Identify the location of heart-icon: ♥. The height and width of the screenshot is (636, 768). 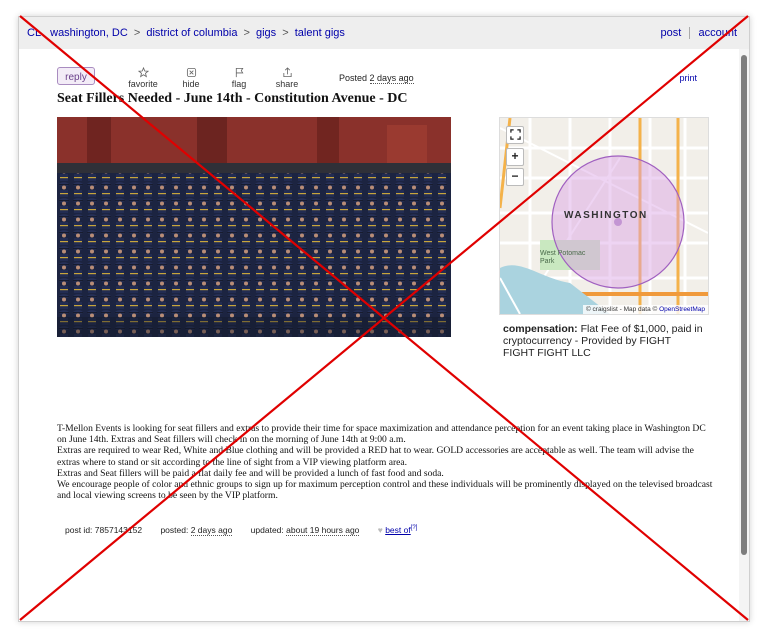
(380, 530).